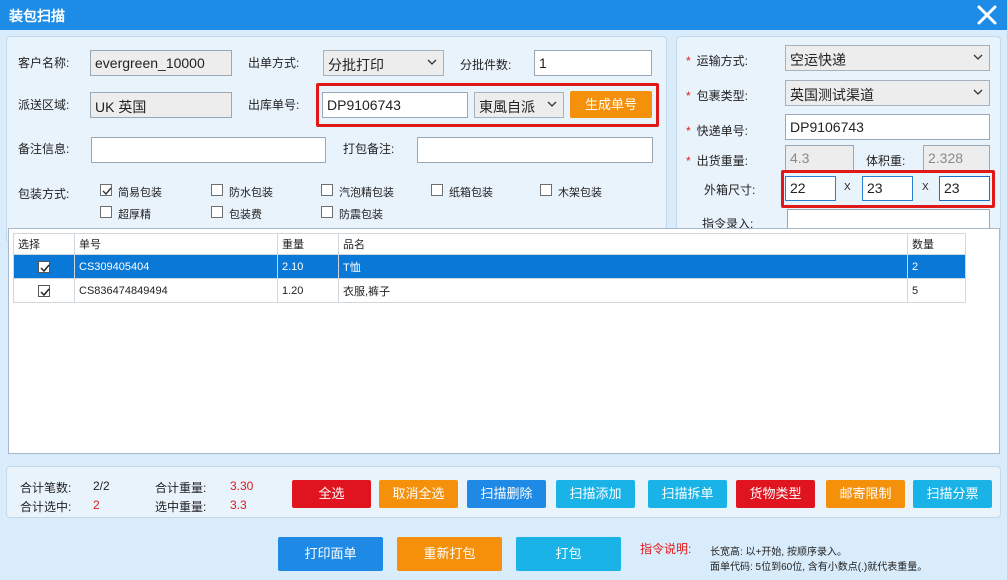 Image resolution: width=1007 pixels, height=580 pixels. I want to click on deselect-all-button: 取消全选, so click(418, 494).